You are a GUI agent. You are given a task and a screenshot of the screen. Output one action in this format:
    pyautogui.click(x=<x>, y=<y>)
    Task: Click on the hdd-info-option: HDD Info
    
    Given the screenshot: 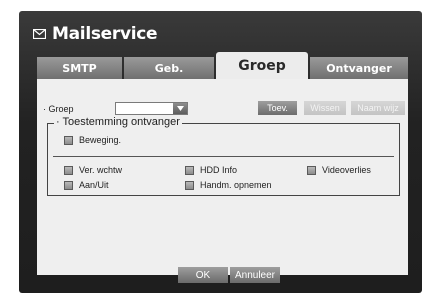 What is the action you would take?
    pyautogui.click(x=211, y=170)
    